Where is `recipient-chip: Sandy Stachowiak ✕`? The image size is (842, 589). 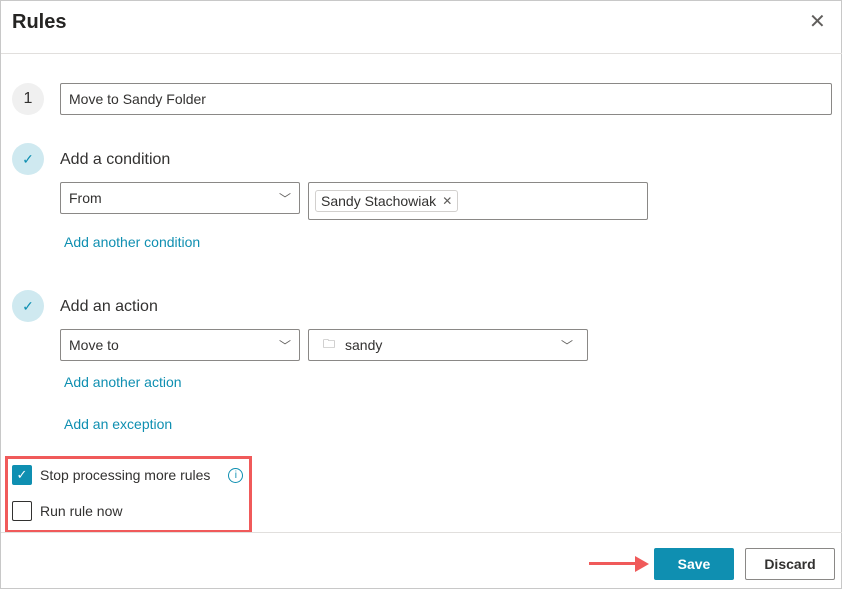 recipient-chip: Sandy Stachowiak ✕ is located at coordinates (387, 201).